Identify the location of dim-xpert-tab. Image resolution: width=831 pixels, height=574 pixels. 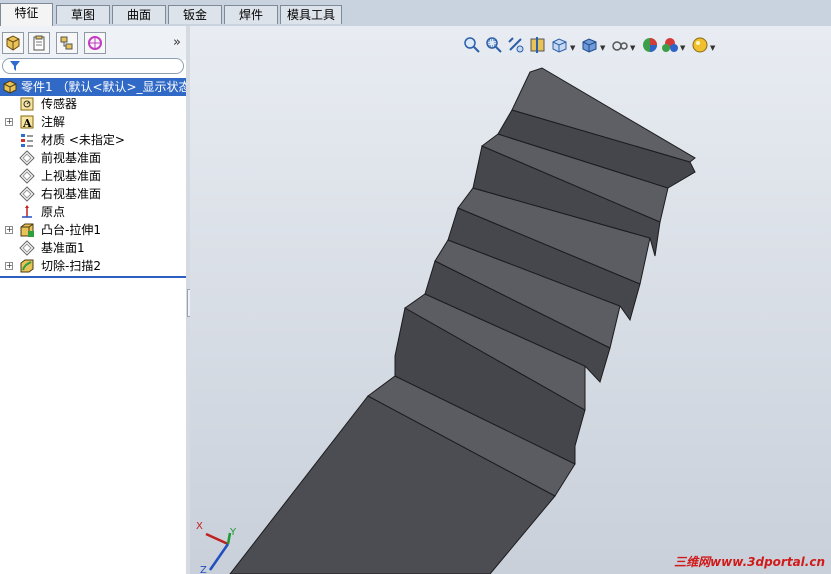
(95, 43).